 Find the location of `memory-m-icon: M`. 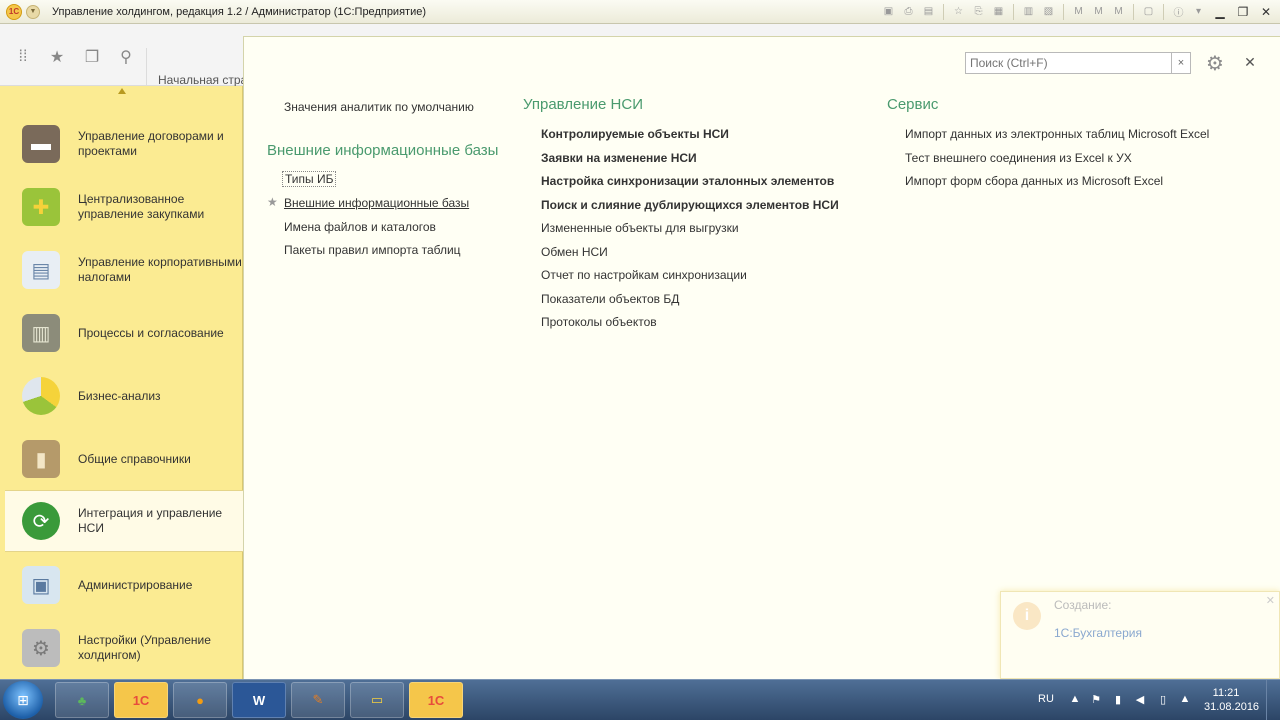

memory-m-icon: M is located at coordinates (1078, 11).